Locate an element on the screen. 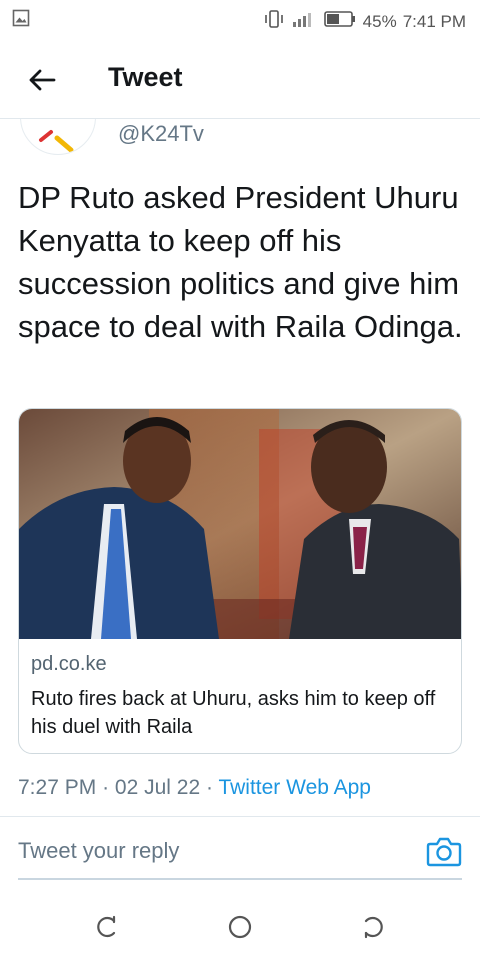  avatar is located at coordinates (58, 137).